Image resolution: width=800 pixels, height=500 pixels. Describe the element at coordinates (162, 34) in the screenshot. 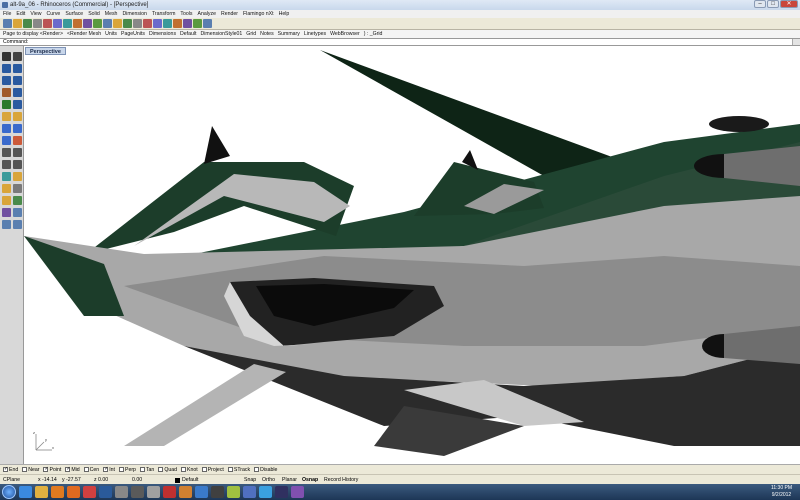

I see `tab-dimensions: Dimensions` at that location.